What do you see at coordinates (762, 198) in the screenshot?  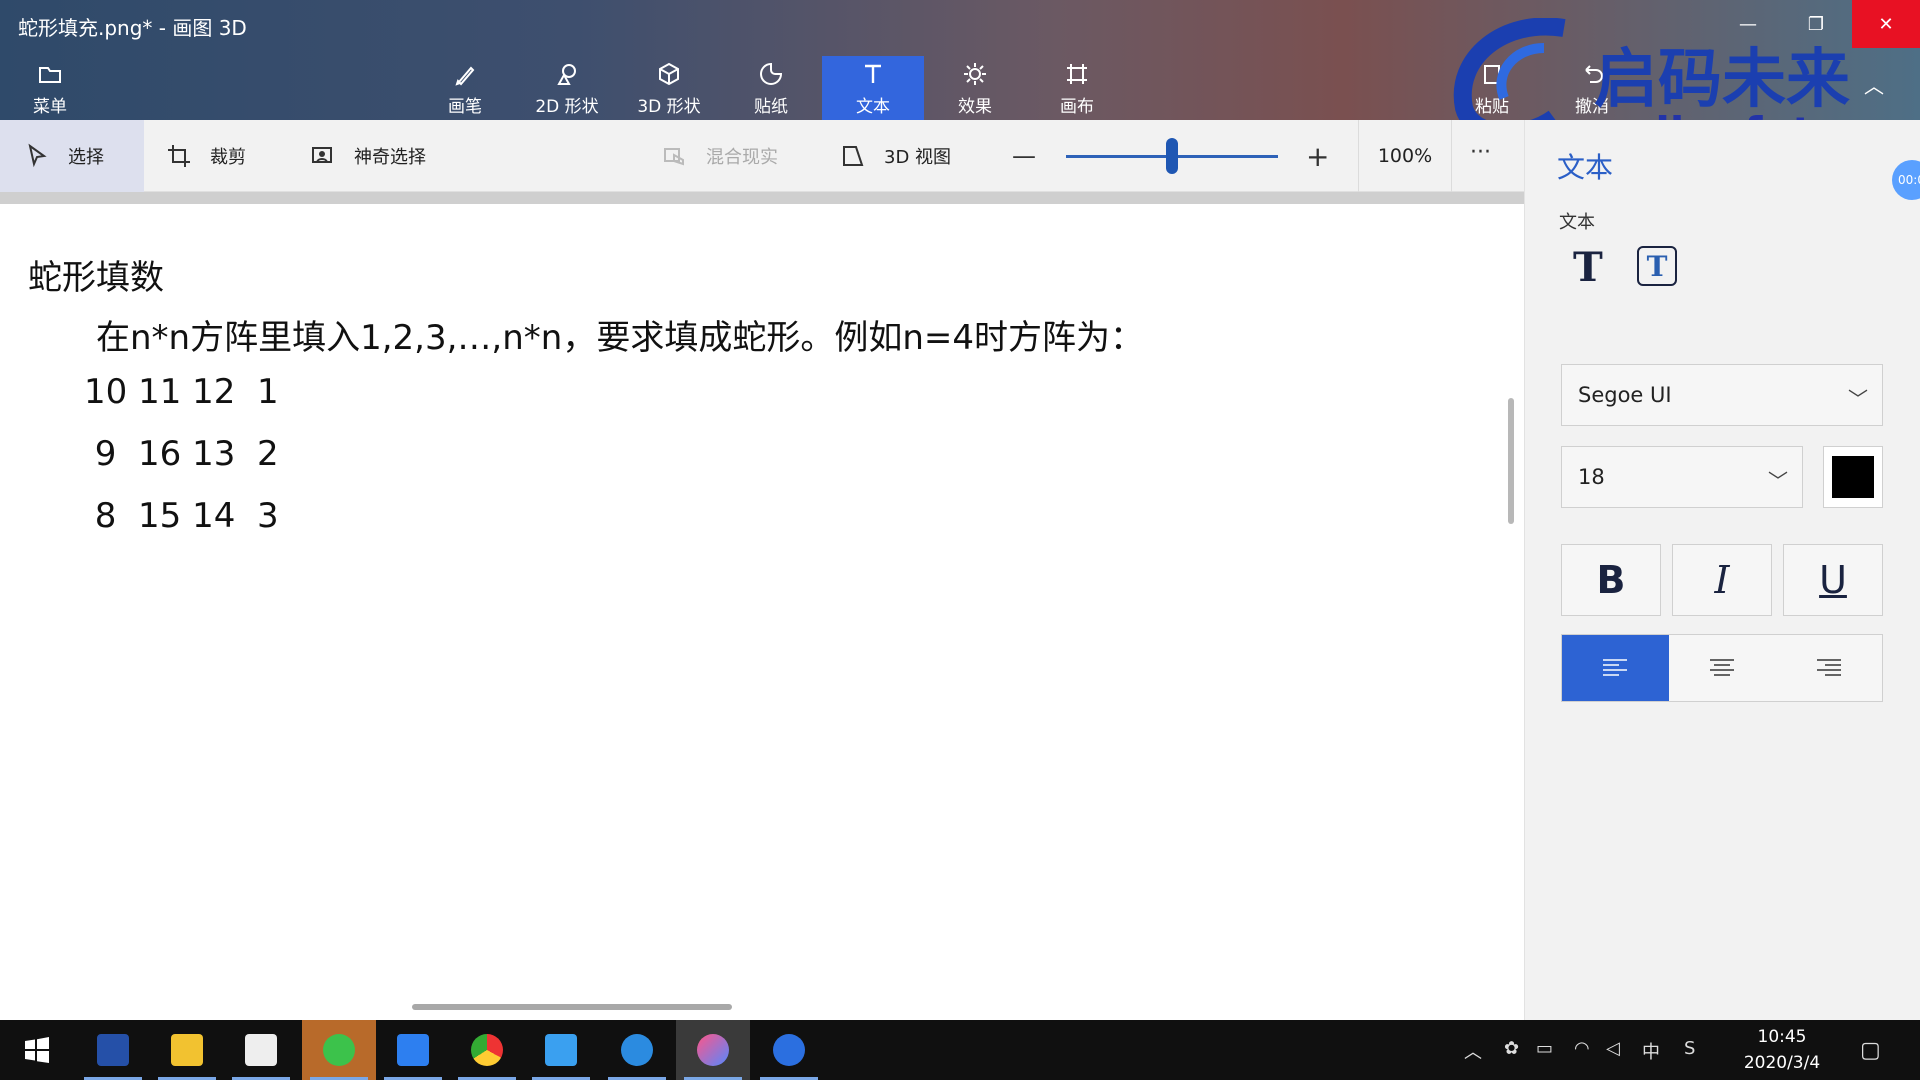 I see `canvas-border` at bounding box center [762, 198].